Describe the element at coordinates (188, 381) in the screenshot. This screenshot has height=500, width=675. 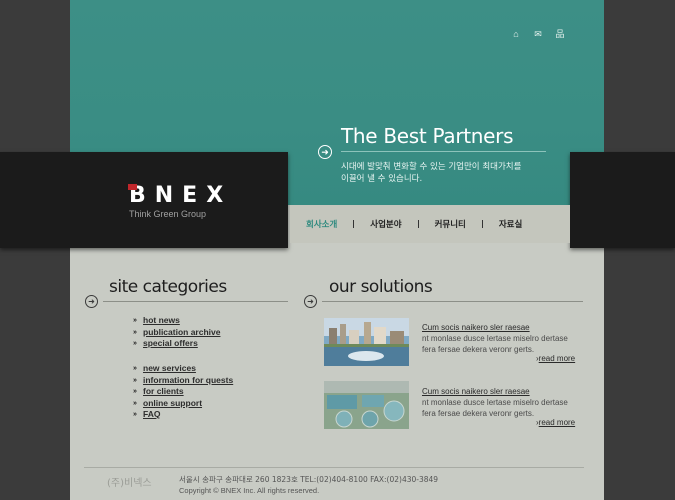
I see `link-information-for-quests: information for quests` at that location.